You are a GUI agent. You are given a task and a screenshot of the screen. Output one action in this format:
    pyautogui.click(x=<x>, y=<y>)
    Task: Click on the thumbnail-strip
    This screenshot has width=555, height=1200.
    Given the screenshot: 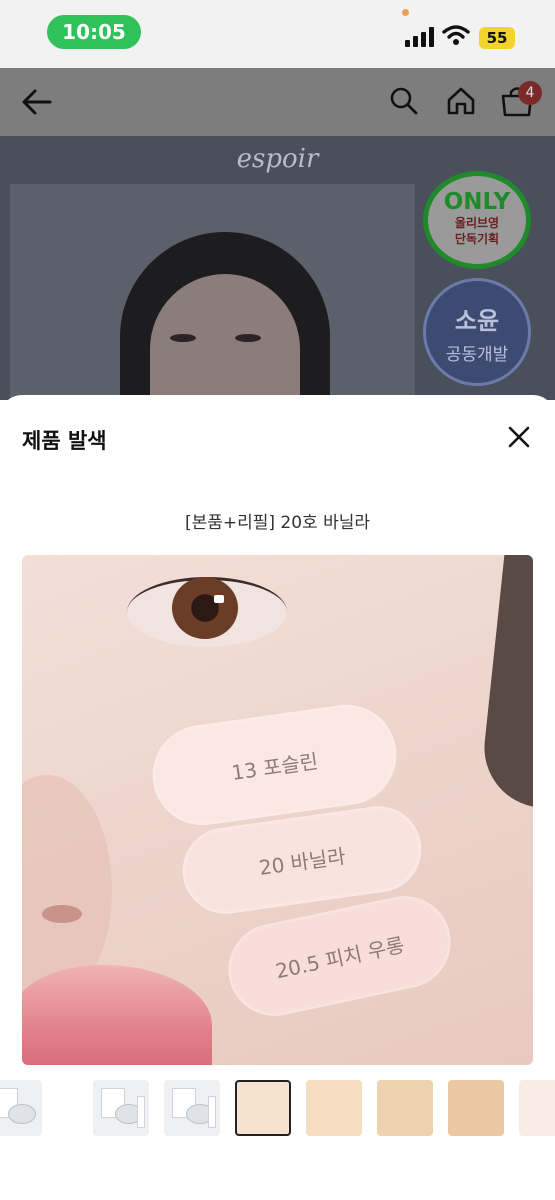 What is the action you would take?
    pyautogui.click(x=277, y=1109)
    